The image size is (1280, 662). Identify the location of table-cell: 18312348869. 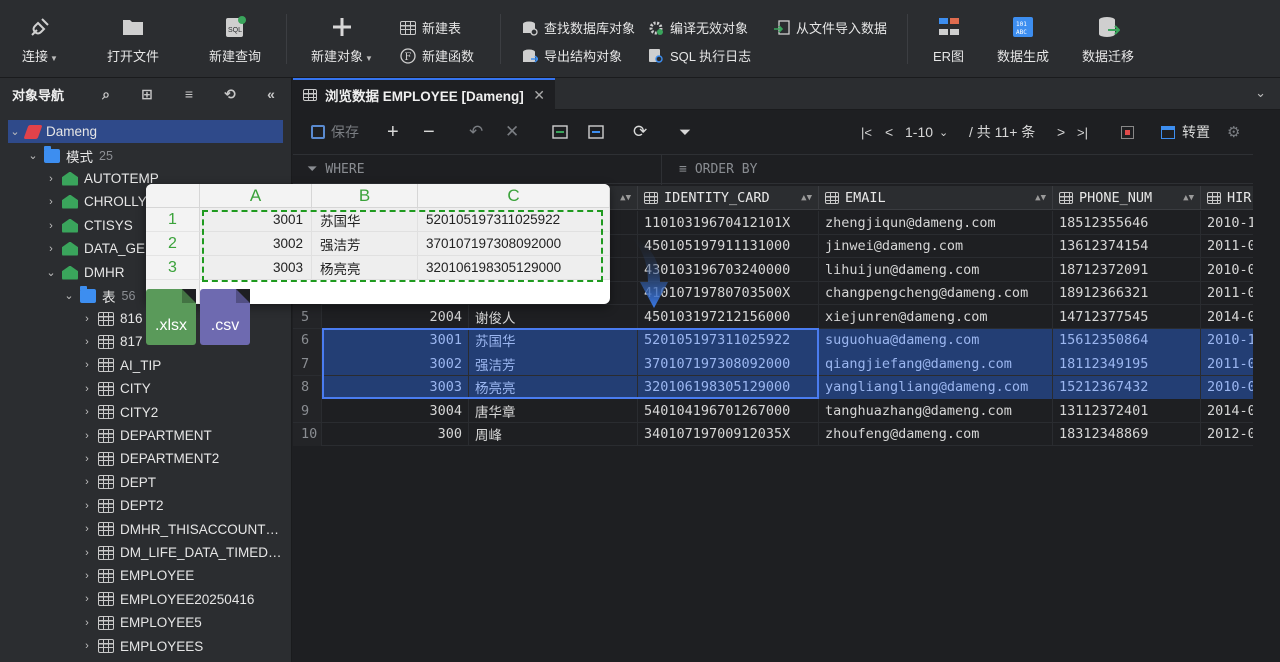
(1127, 434).